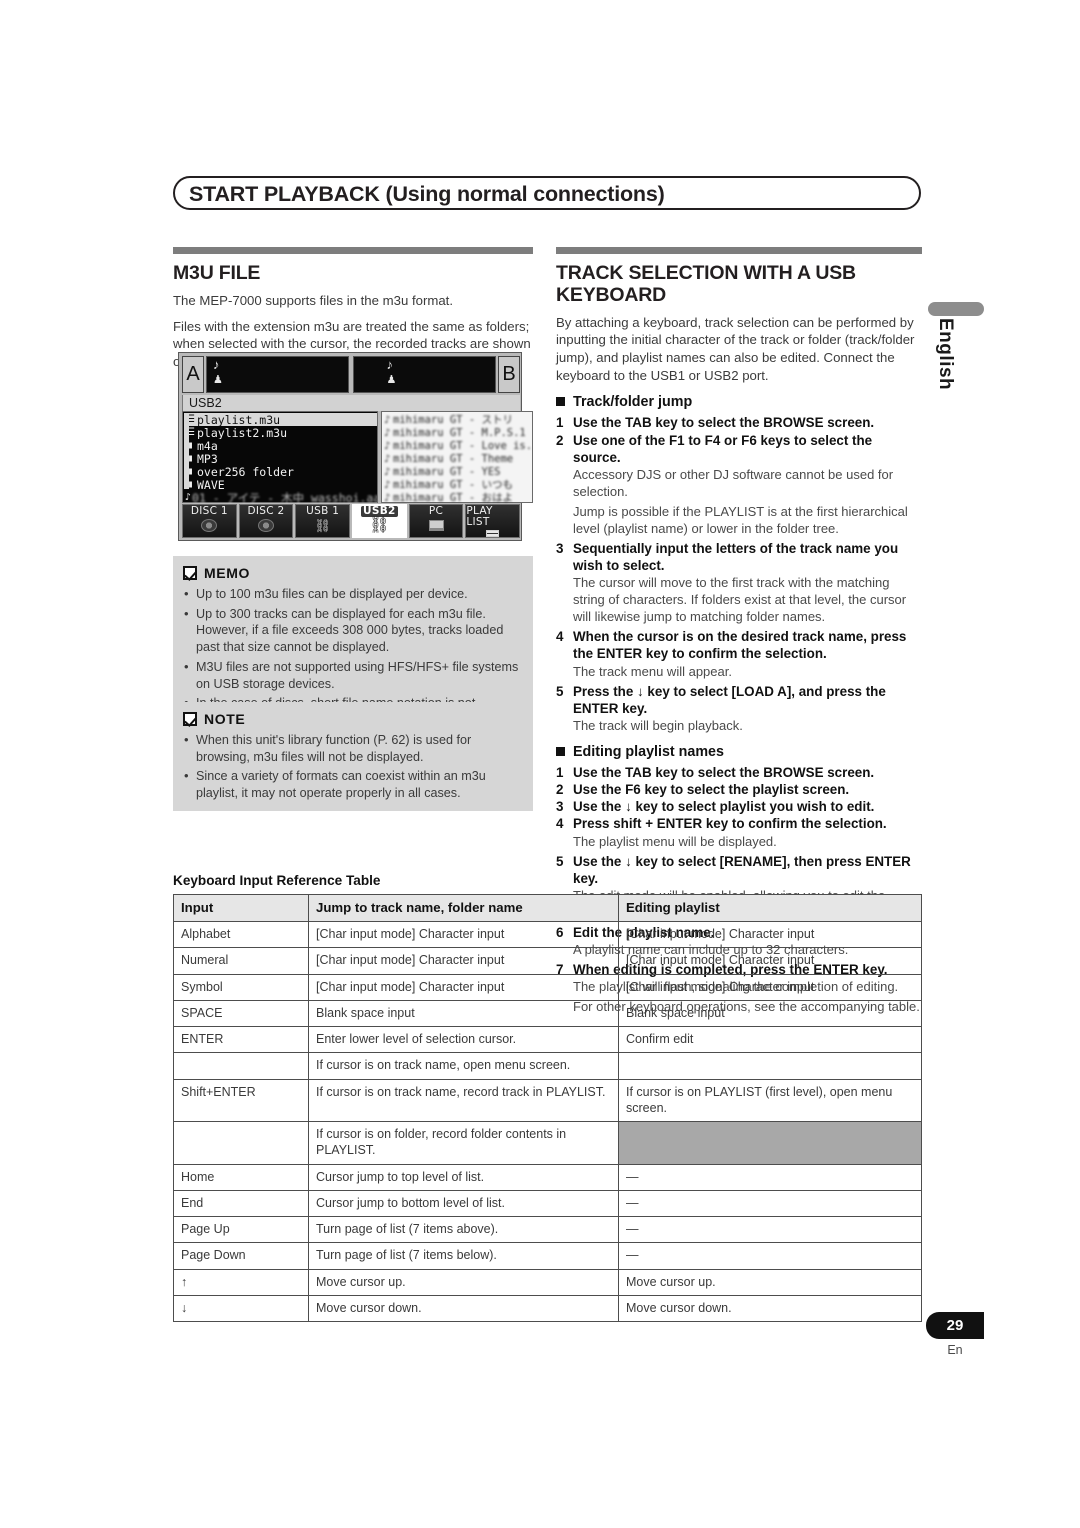  I want to click on subheading-editing-playlist-names: Editing playlist names, so click(739, 752).